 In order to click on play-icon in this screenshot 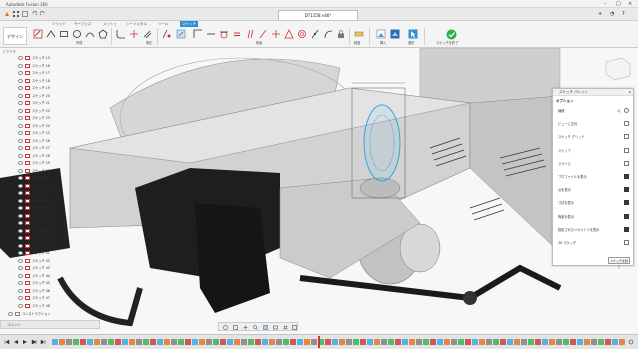, I will do `click(25, 342)`.